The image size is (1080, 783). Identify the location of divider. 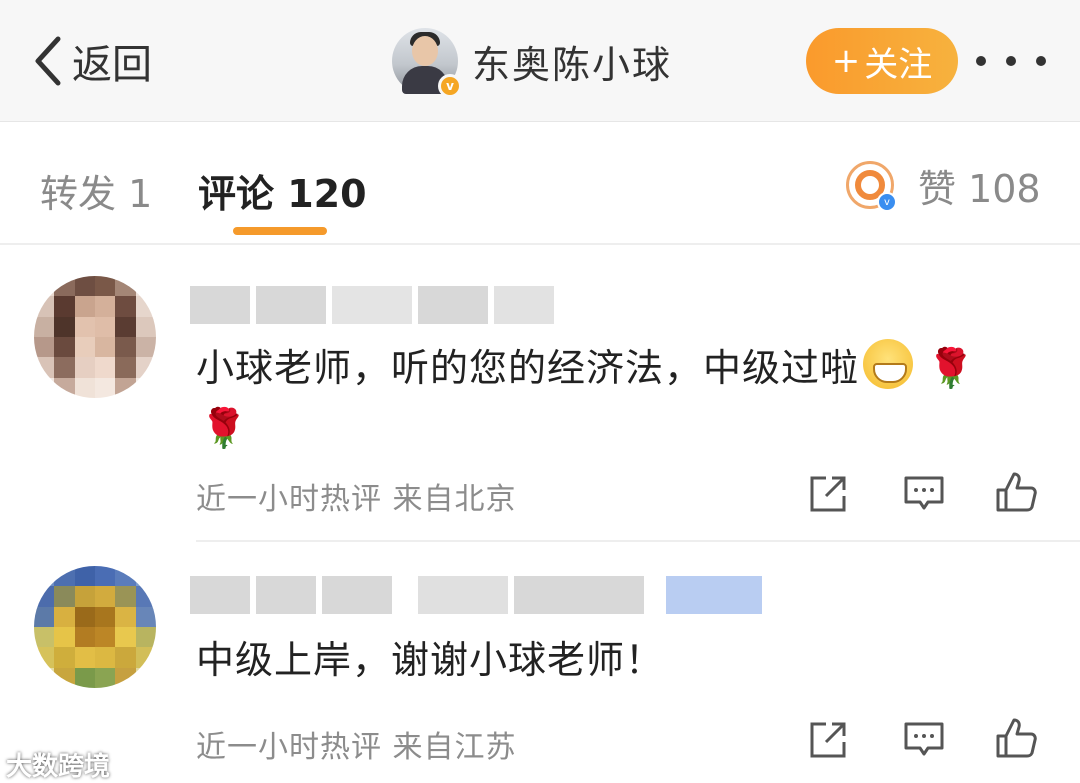
(540, 244).